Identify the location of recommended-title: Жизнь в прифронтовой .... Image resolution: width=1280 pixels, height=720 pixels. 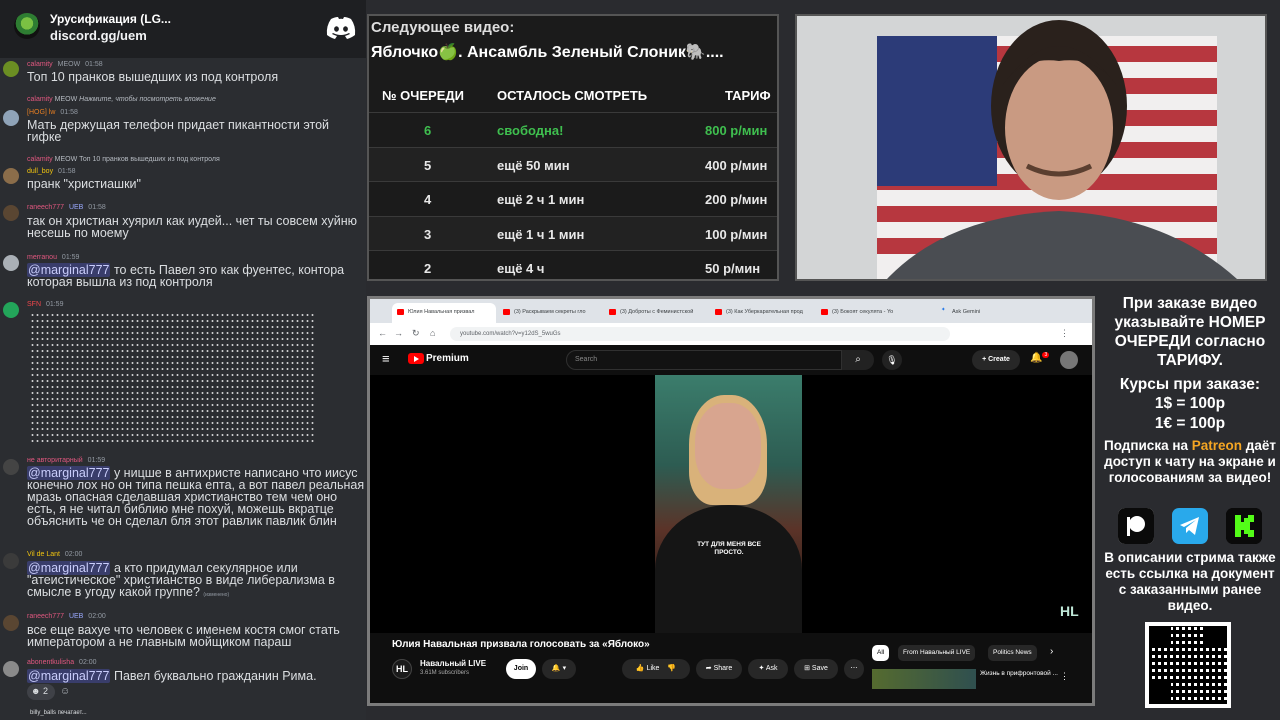
(1019, 673).